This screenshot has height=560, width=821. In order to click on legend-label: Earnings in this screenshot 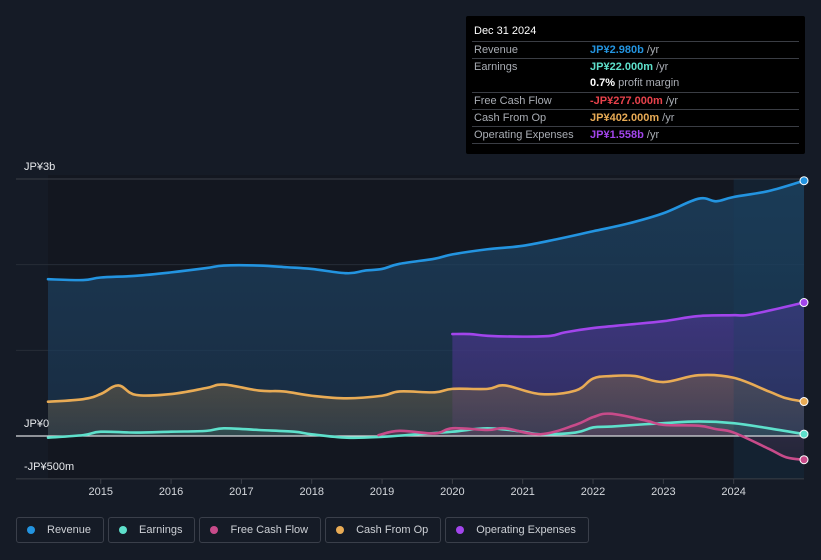, I will do `click(161, 530)`.